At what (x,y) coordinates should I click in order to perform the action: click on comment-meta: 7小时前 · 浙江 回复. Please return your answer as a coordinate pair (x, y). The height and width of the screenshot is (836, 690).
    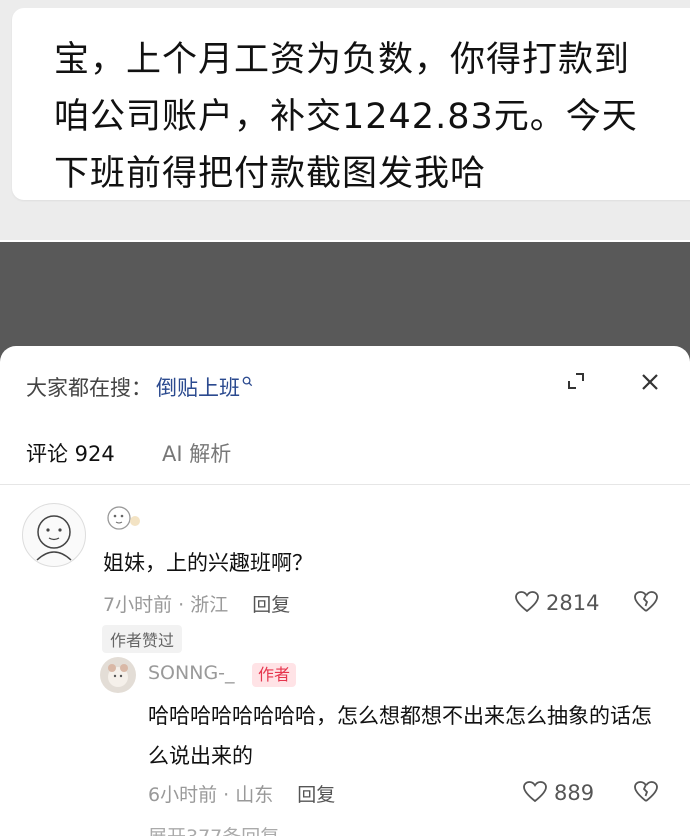
    Looking at the image, I should click on (196, 603).